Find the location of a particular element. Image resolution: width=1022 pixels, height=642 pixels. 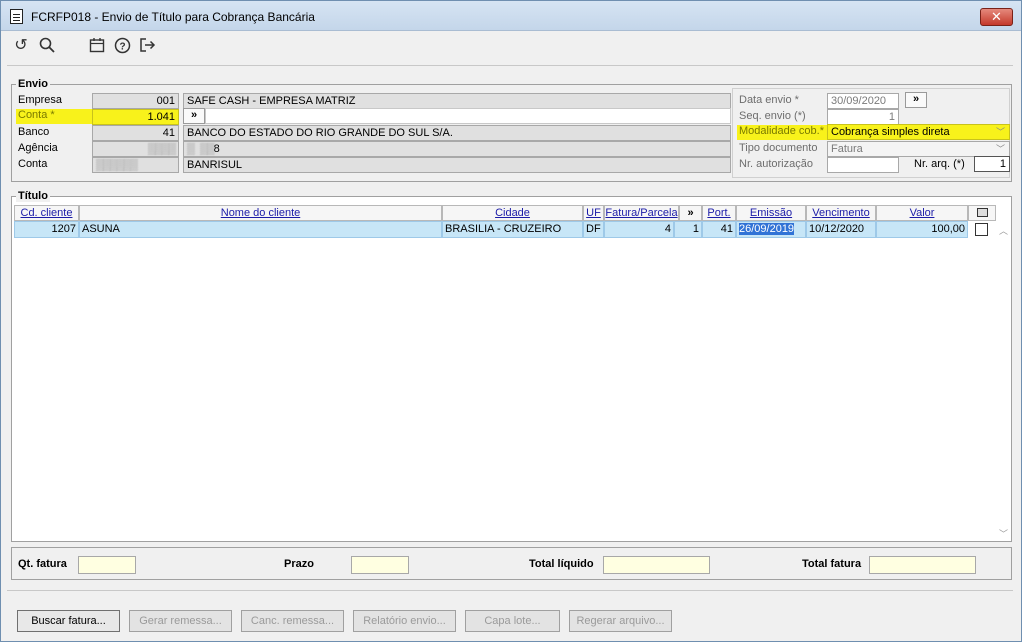

modalidade-select: Cobrança simples direta ﹀ is located at coordinates (918, 132).